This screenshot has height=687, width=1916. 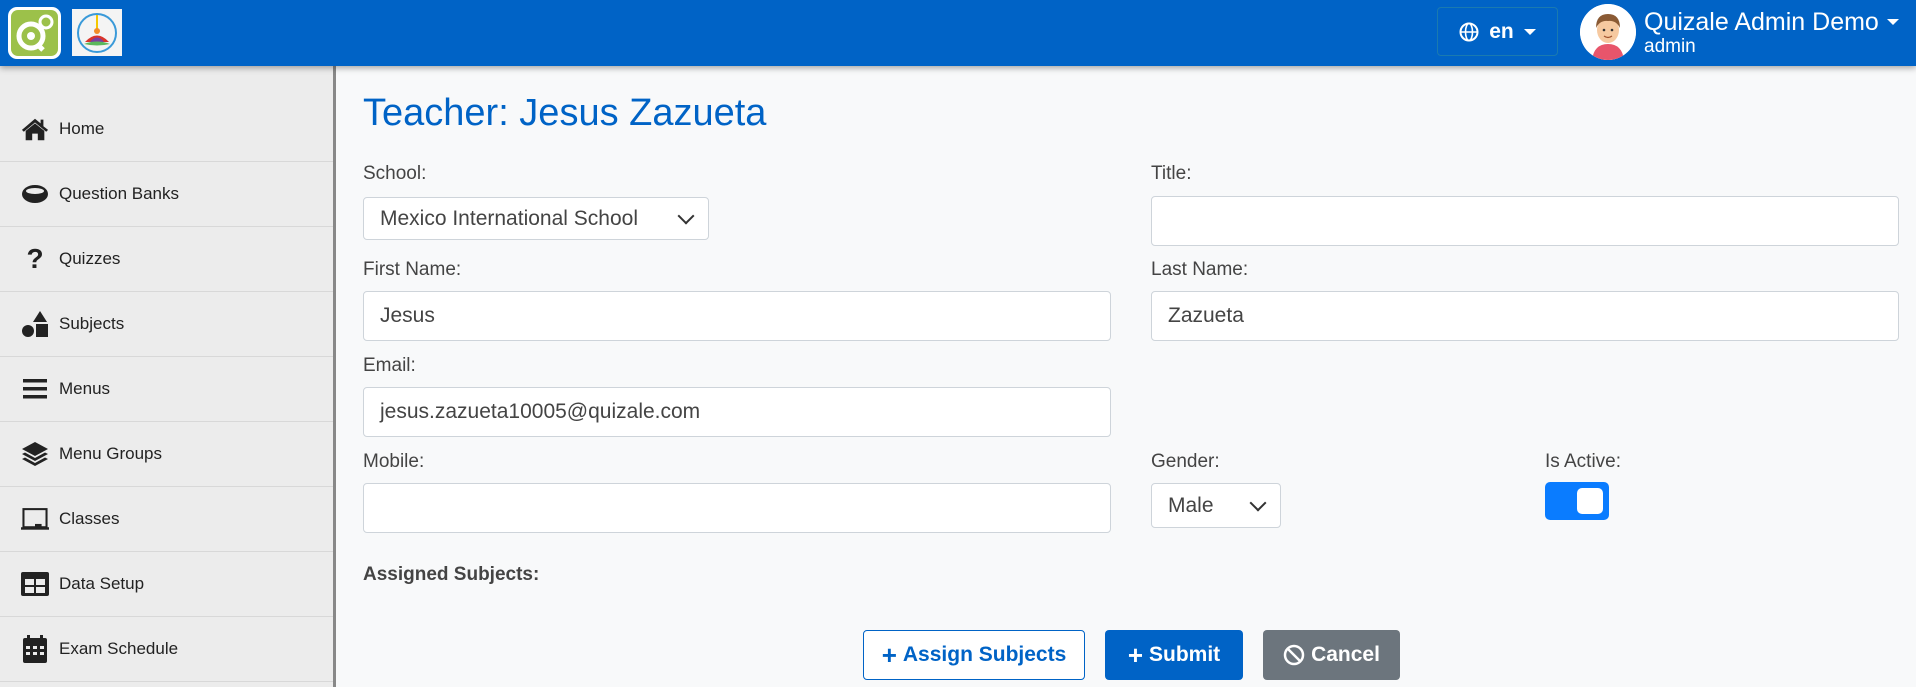 What do you see at coordinates (90, 258) in the screenshot?
I see `sidebar-item-label: Quizzes` at bounding box center [90, 258].